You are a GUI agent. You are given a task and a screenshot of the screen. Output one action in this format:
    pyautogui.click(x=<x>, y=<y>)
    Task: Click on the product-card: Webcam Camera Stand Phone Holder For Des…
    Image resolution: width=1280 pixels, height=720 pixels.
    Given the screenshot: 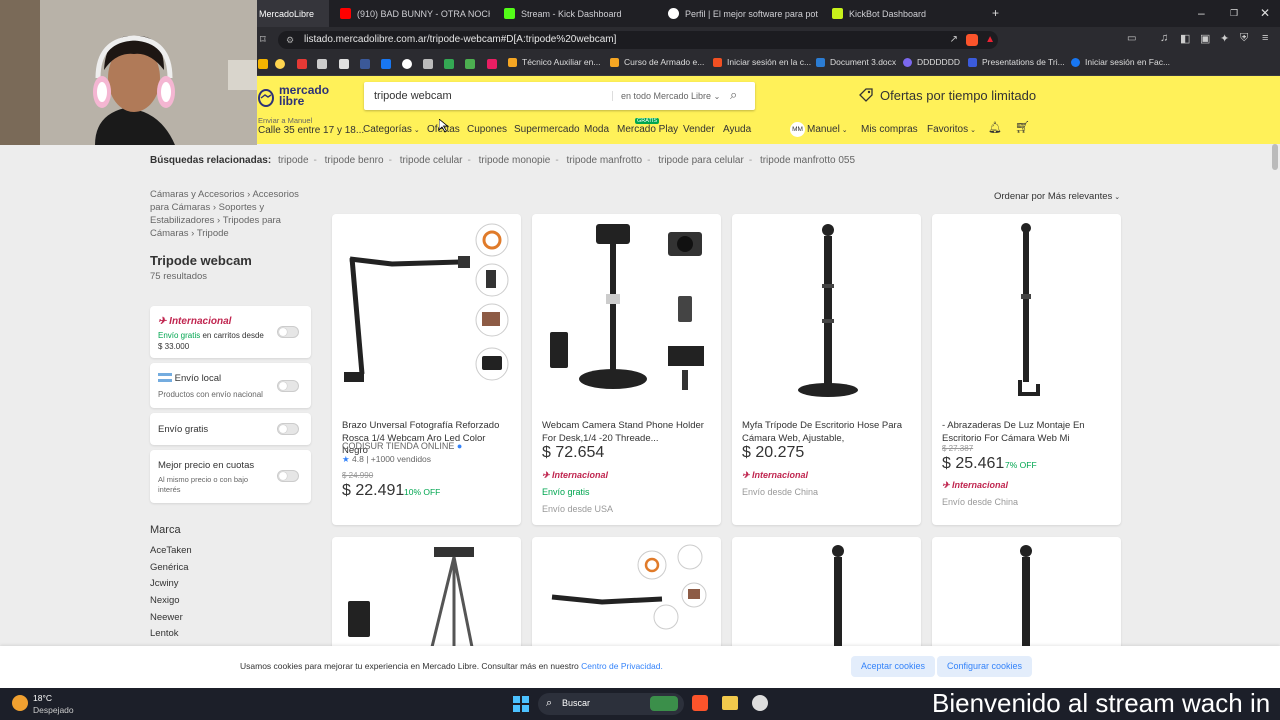 What is the action you would take?
    pyautogui.click(x=626, y=369)
    